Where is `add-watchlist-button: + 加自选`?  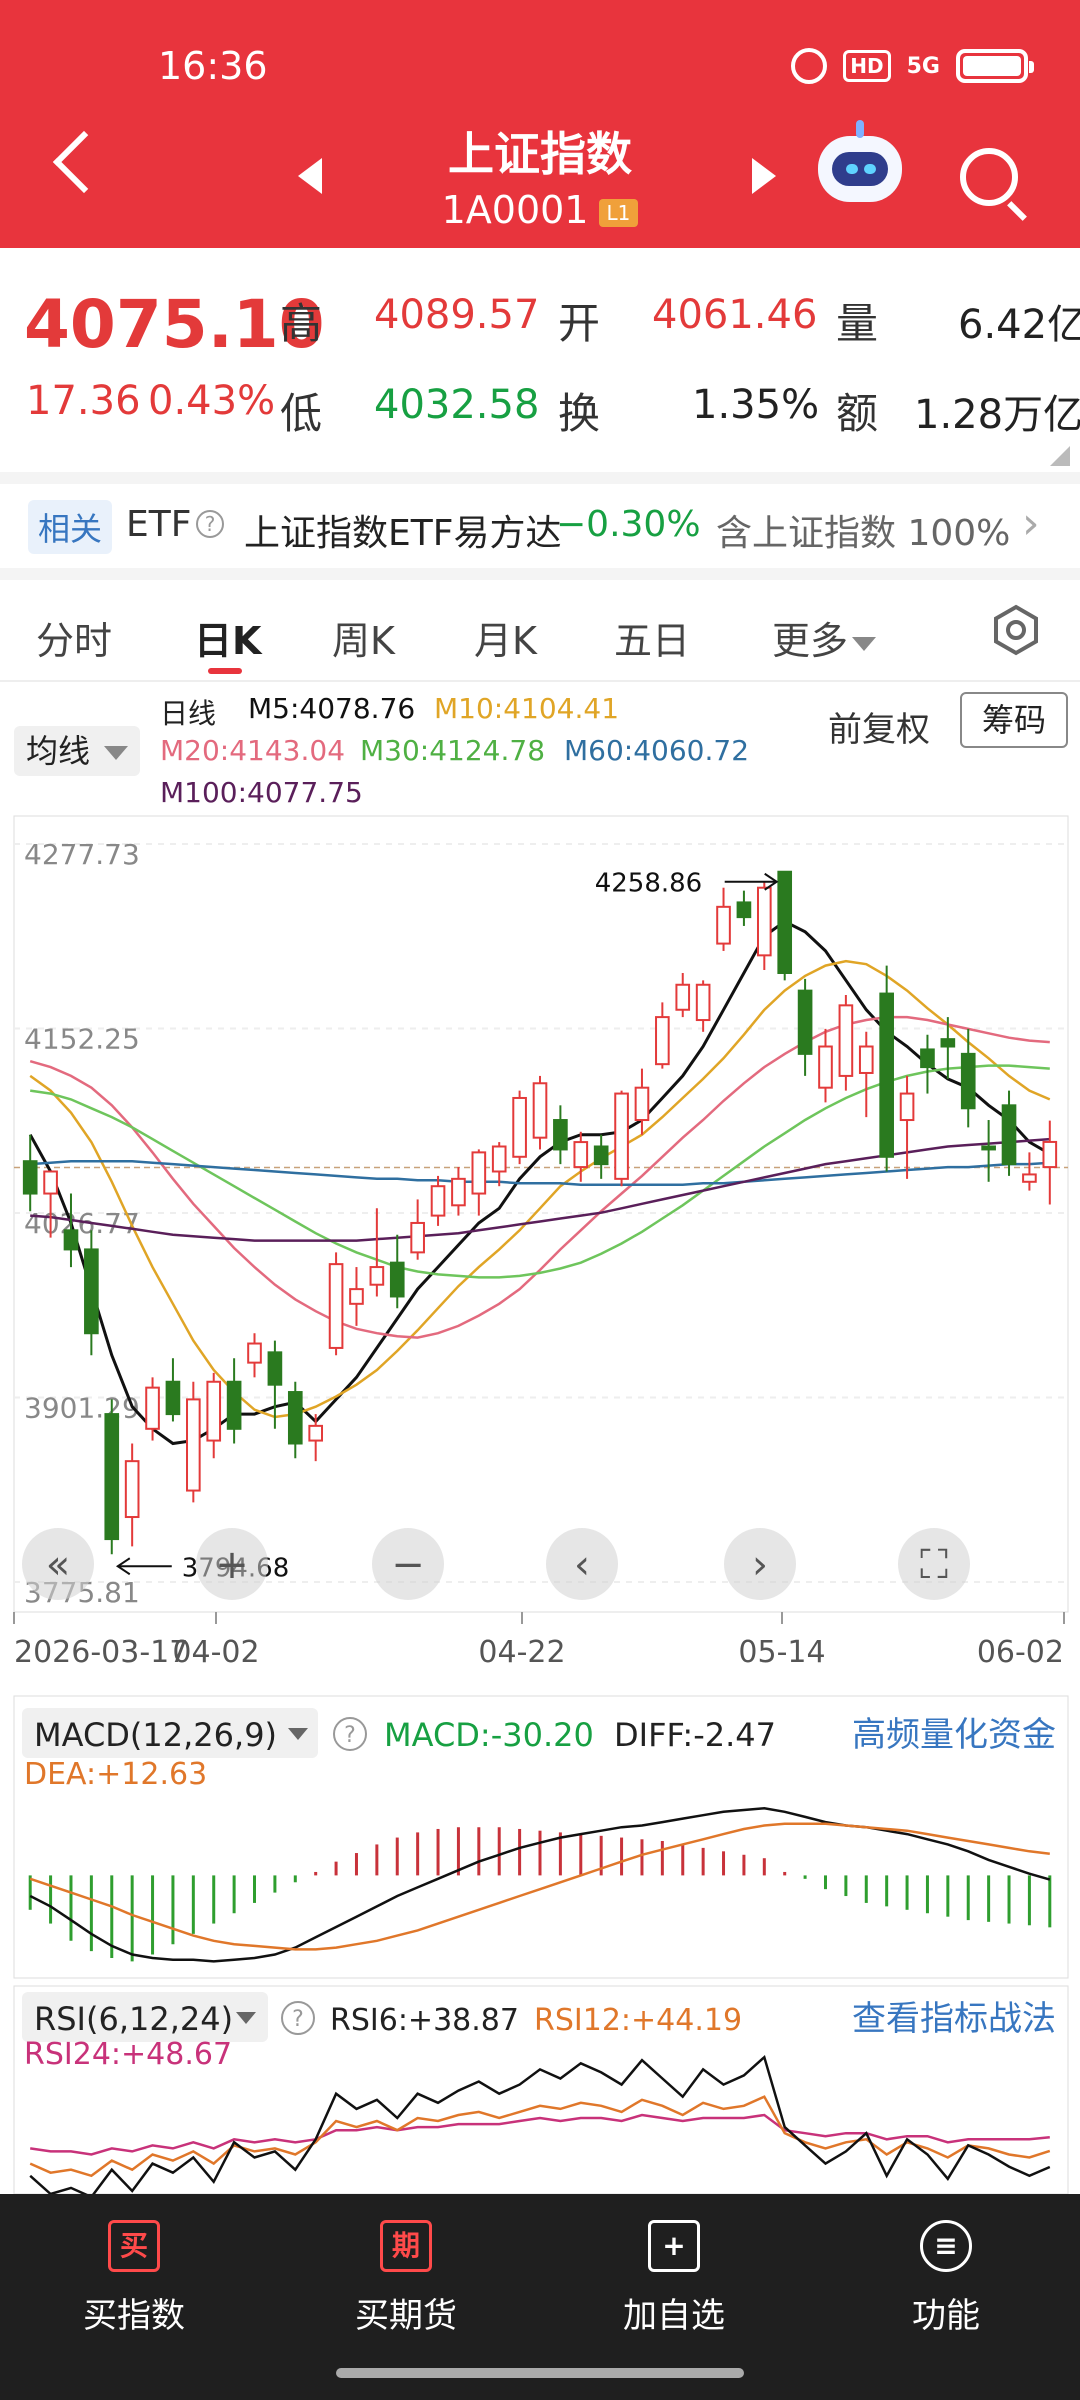 add-watchlist-button: + 加自选 is located at coordinates (674, 2278).